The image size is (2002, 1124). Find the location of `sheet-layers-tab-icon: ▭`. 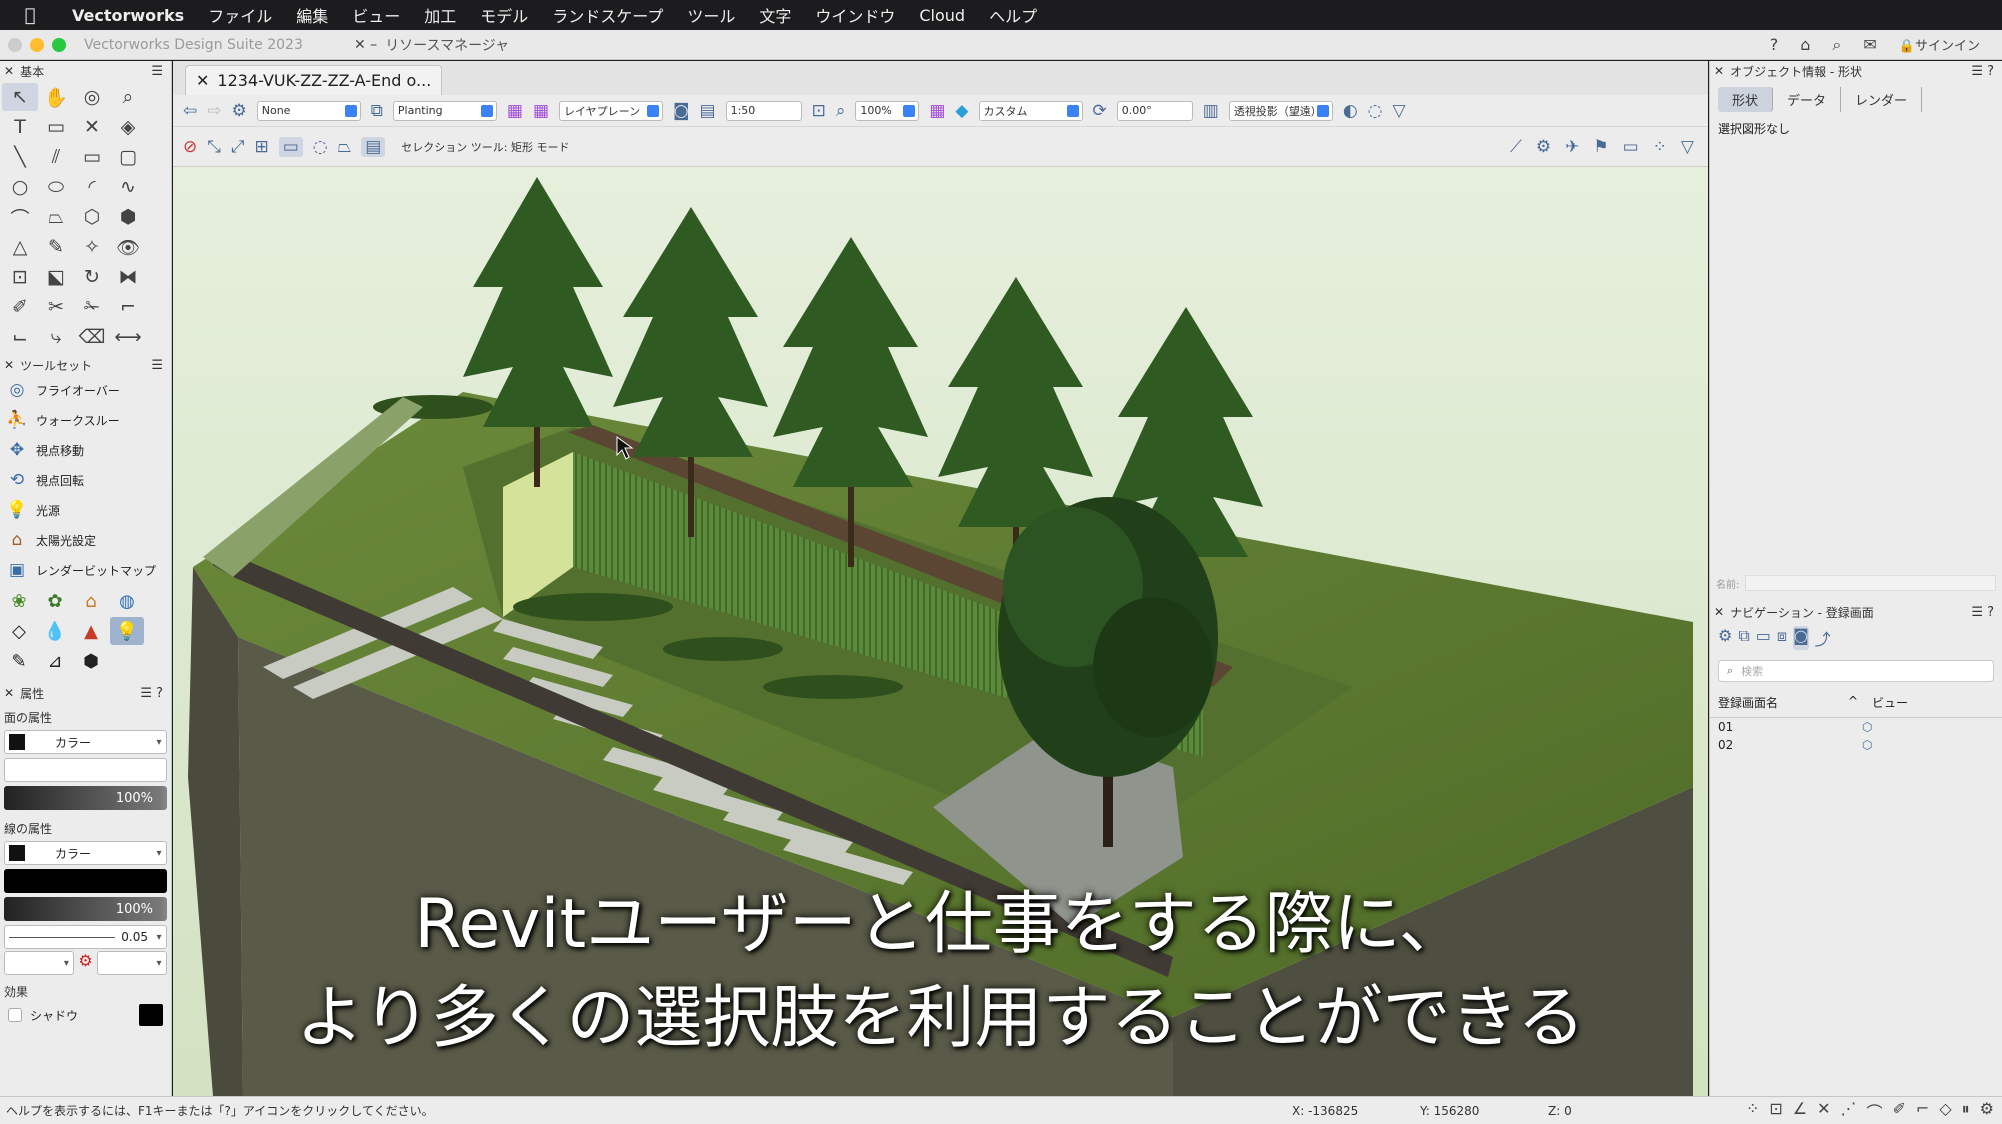

sheet-layers-tab-icon: ▭ is located at coordinates (1763, 638).